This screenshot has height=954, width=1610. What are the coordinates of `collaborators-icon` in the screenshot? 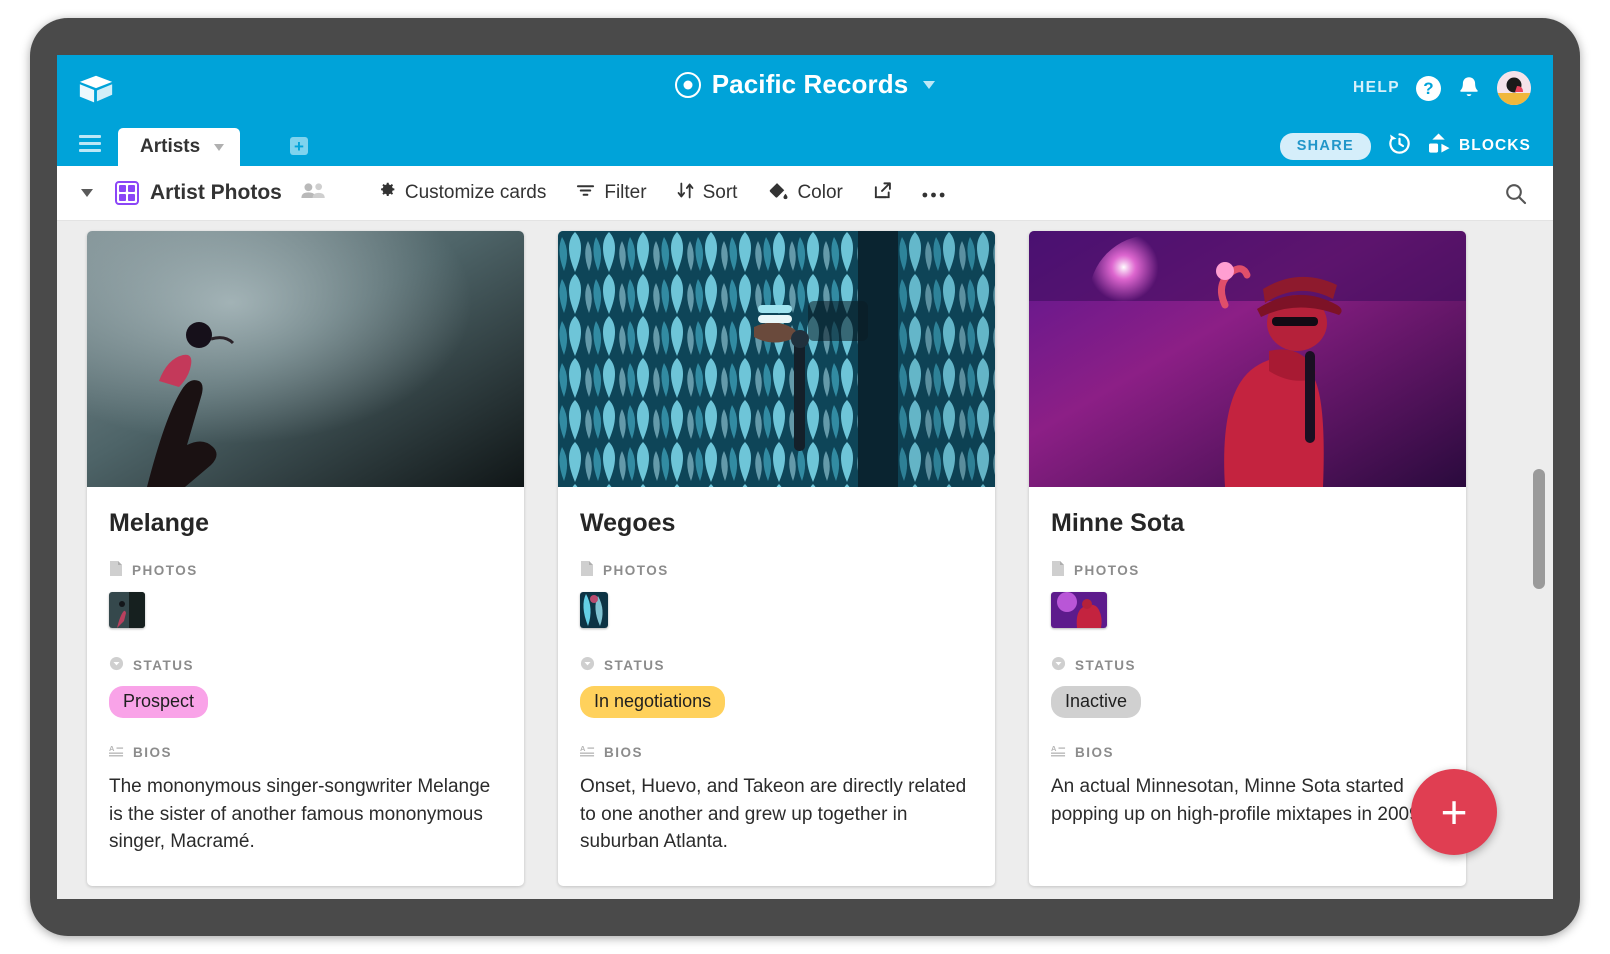 It's located at (314, 193).